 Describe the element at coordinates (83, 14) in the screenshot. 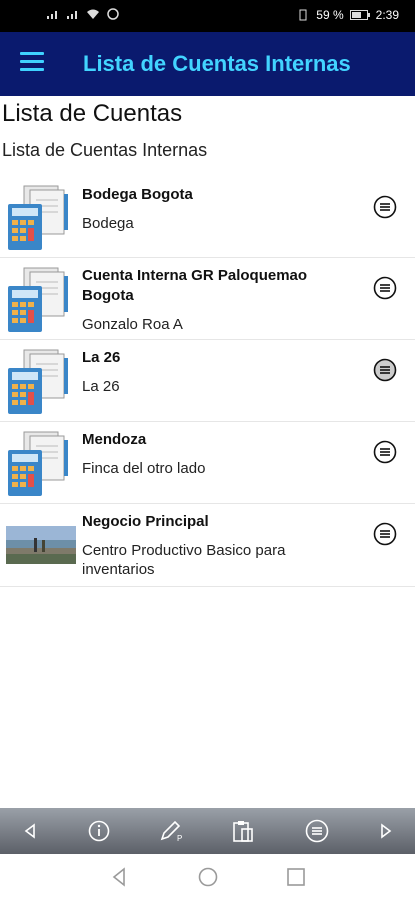

I see `status-left-icons` at that location.